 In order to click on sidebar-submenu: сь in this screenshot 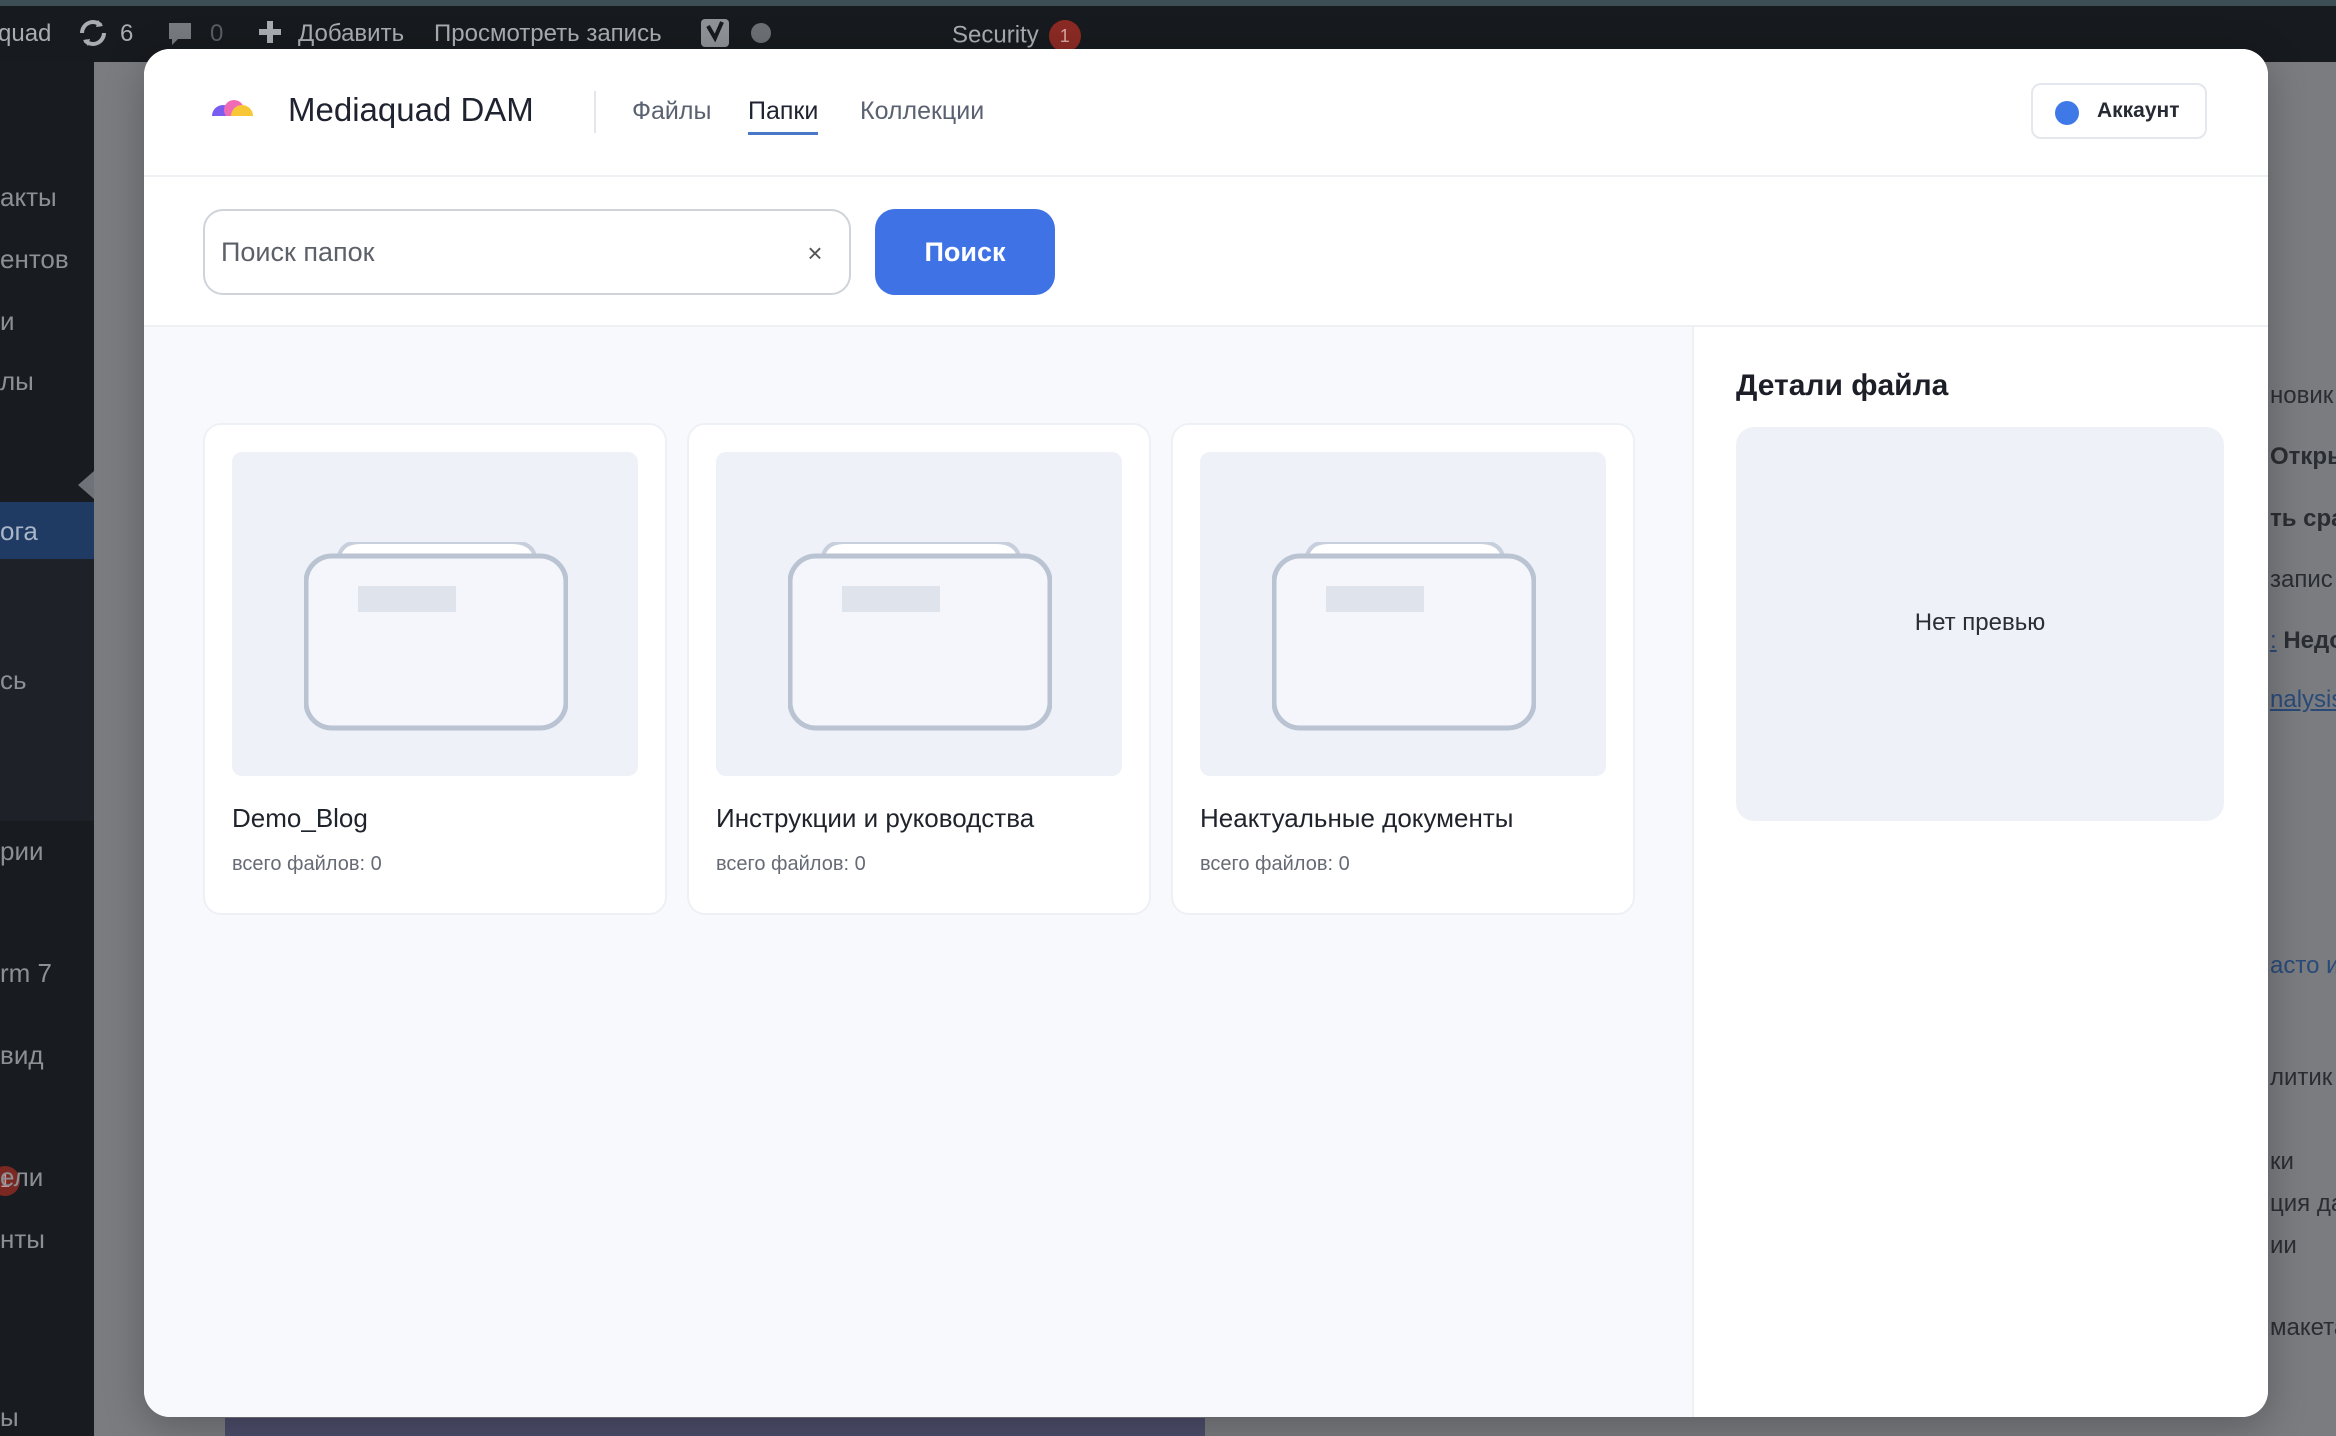, I will do `click(47, 690)`.